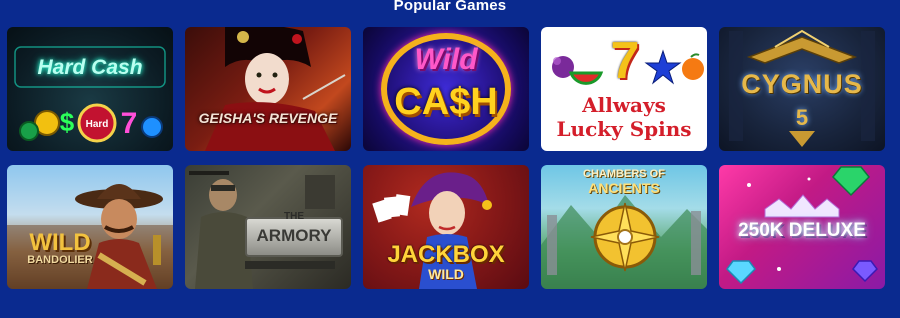  I want to click on game-title-line2: 5, so click(802, 117).